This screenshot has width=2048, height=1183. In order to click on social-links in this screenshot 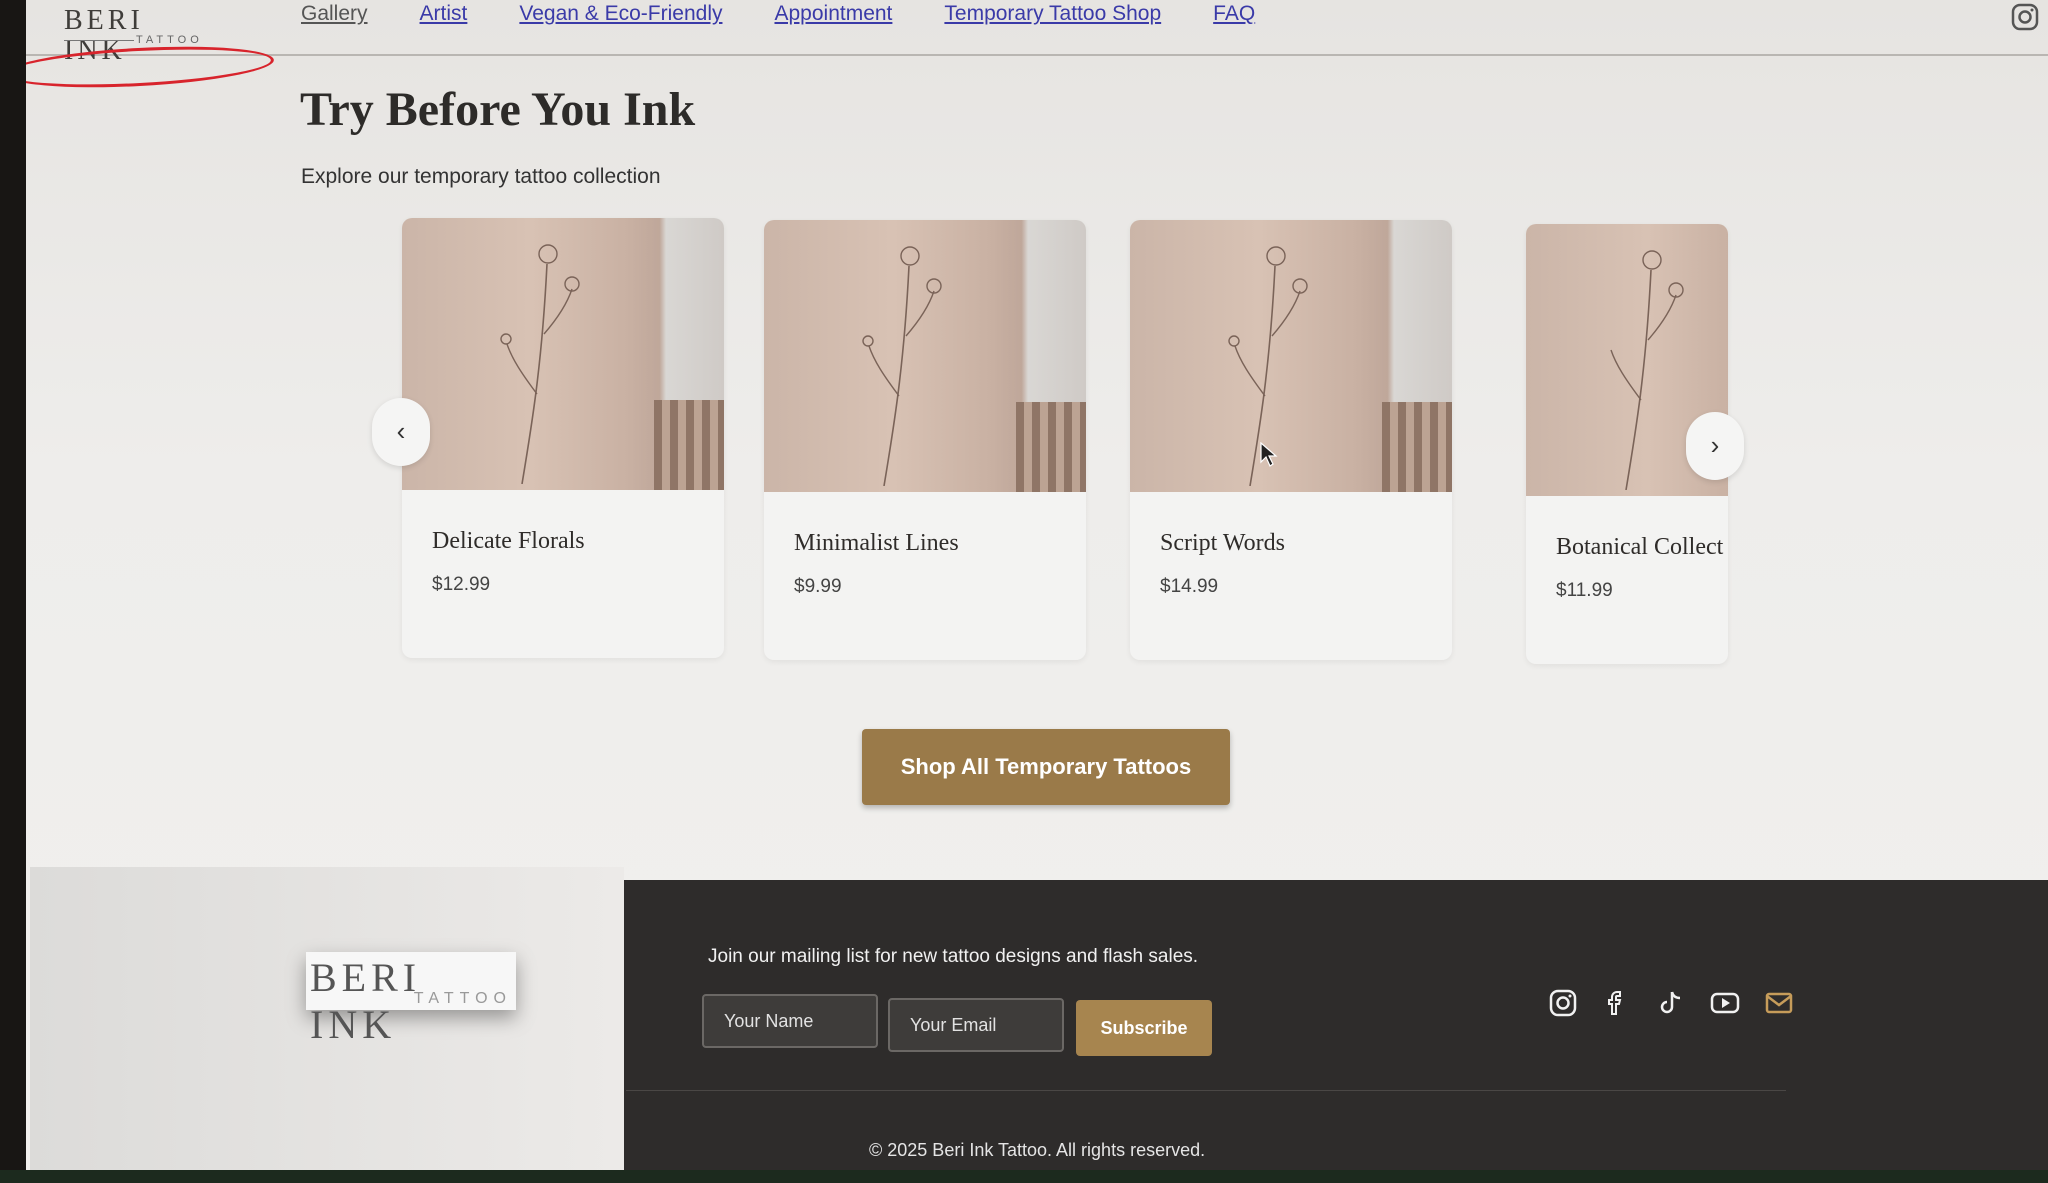, I will do `click(1671, 1003)`.